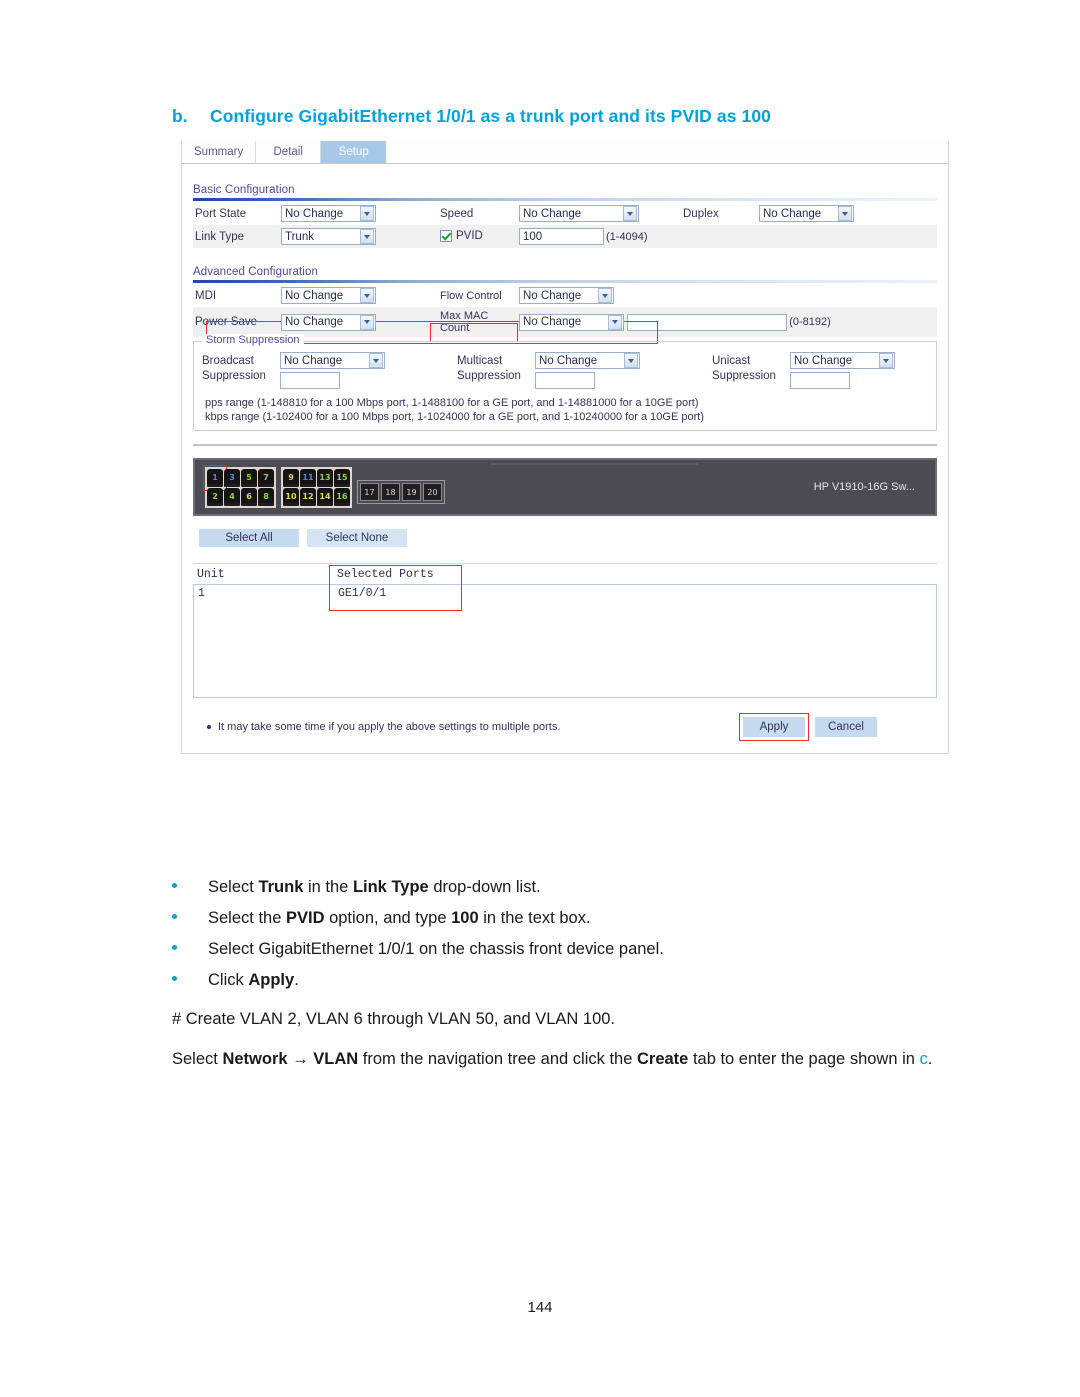  I want to click on power-save-select: No Change, so click(328, 322).